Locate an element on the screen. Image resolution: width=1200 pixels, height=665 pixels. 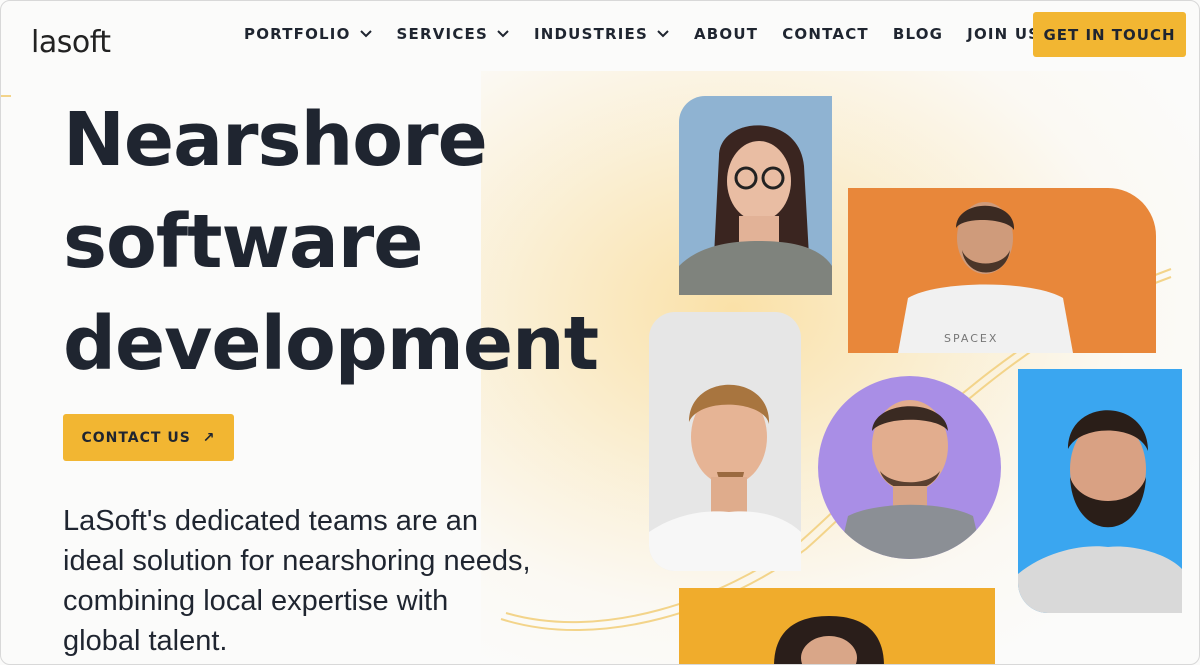
nav-item-label: PORTFOLIO is located at coordinates (297, 34).